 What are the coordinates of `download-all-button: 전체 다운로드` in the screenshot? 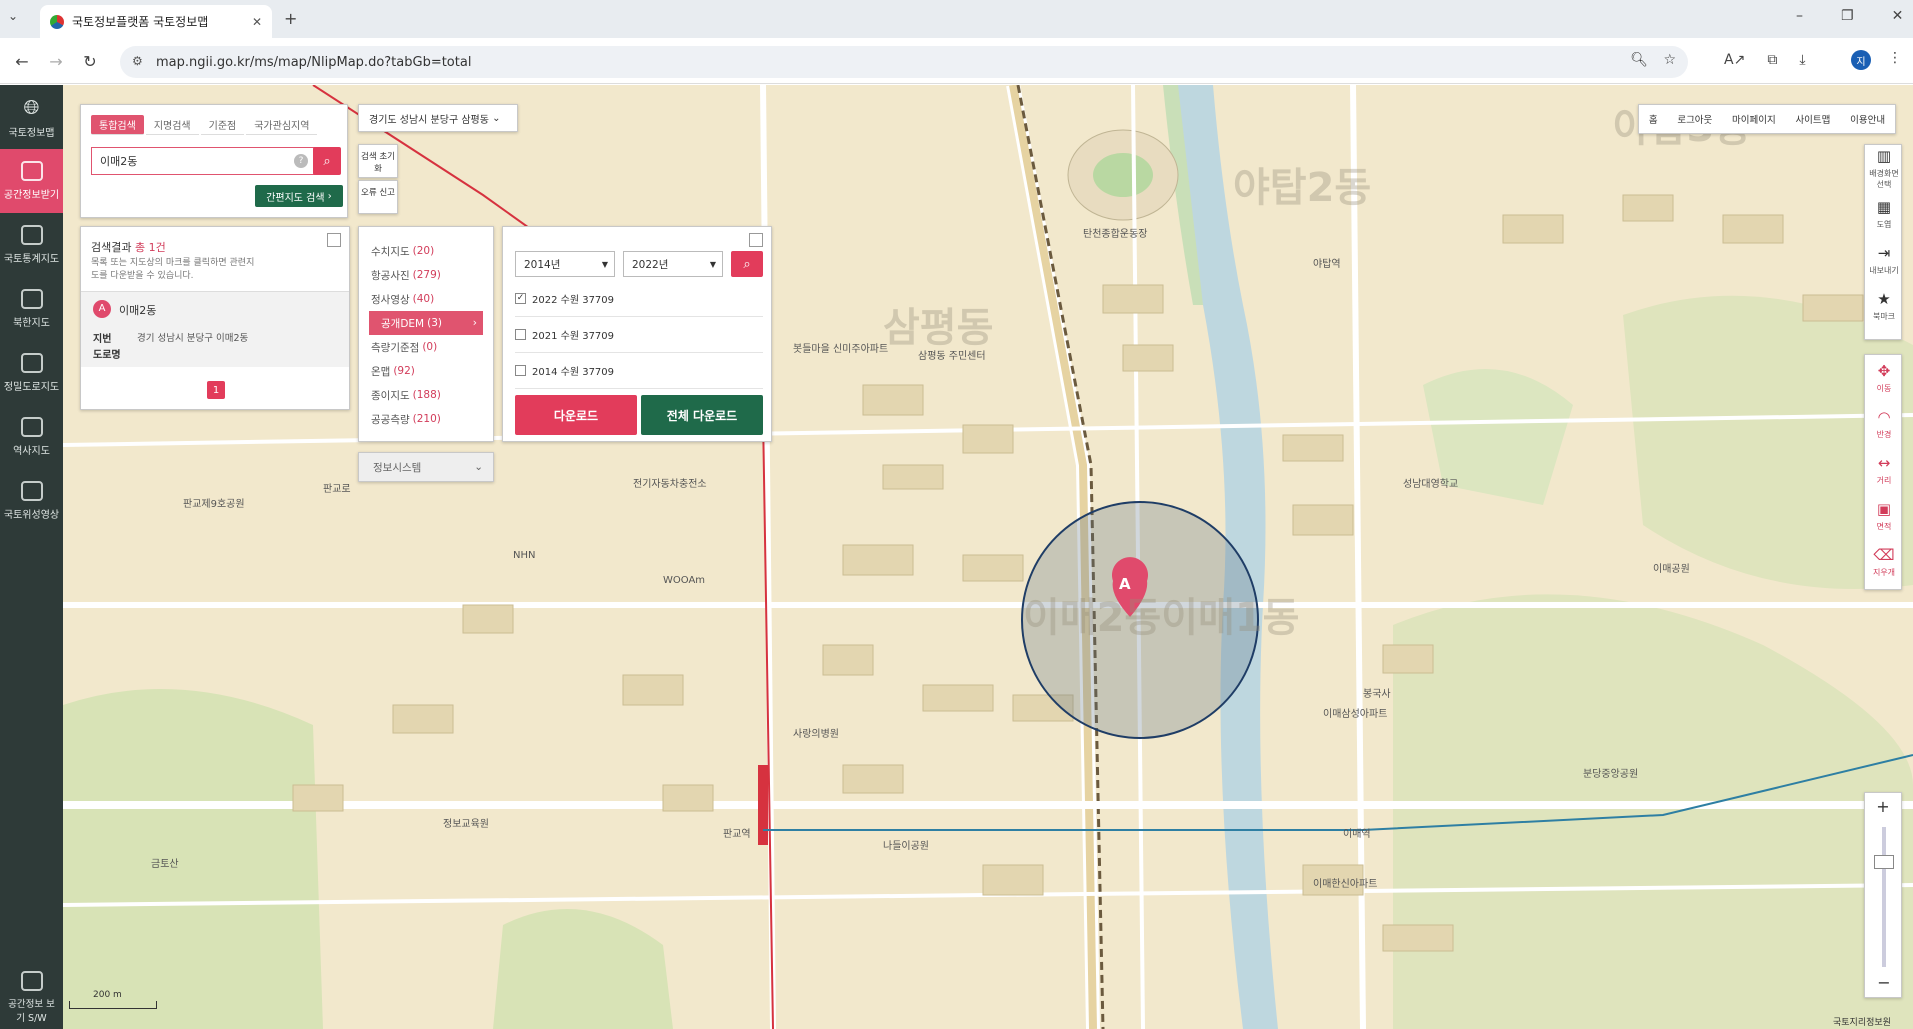 It's located at (702, 415).